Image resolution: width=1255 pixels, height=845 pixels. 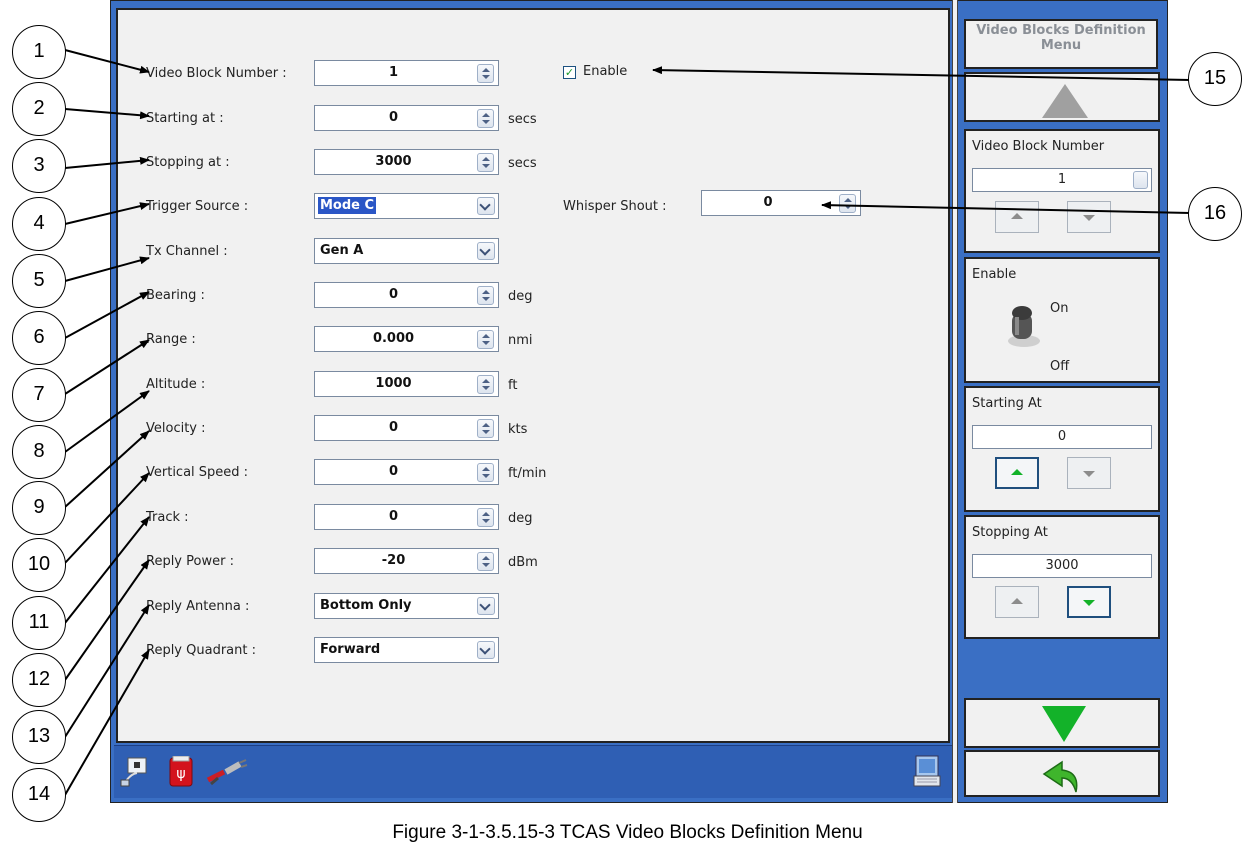 I want to click on keyboard-icon, so click(x=927, y=771).